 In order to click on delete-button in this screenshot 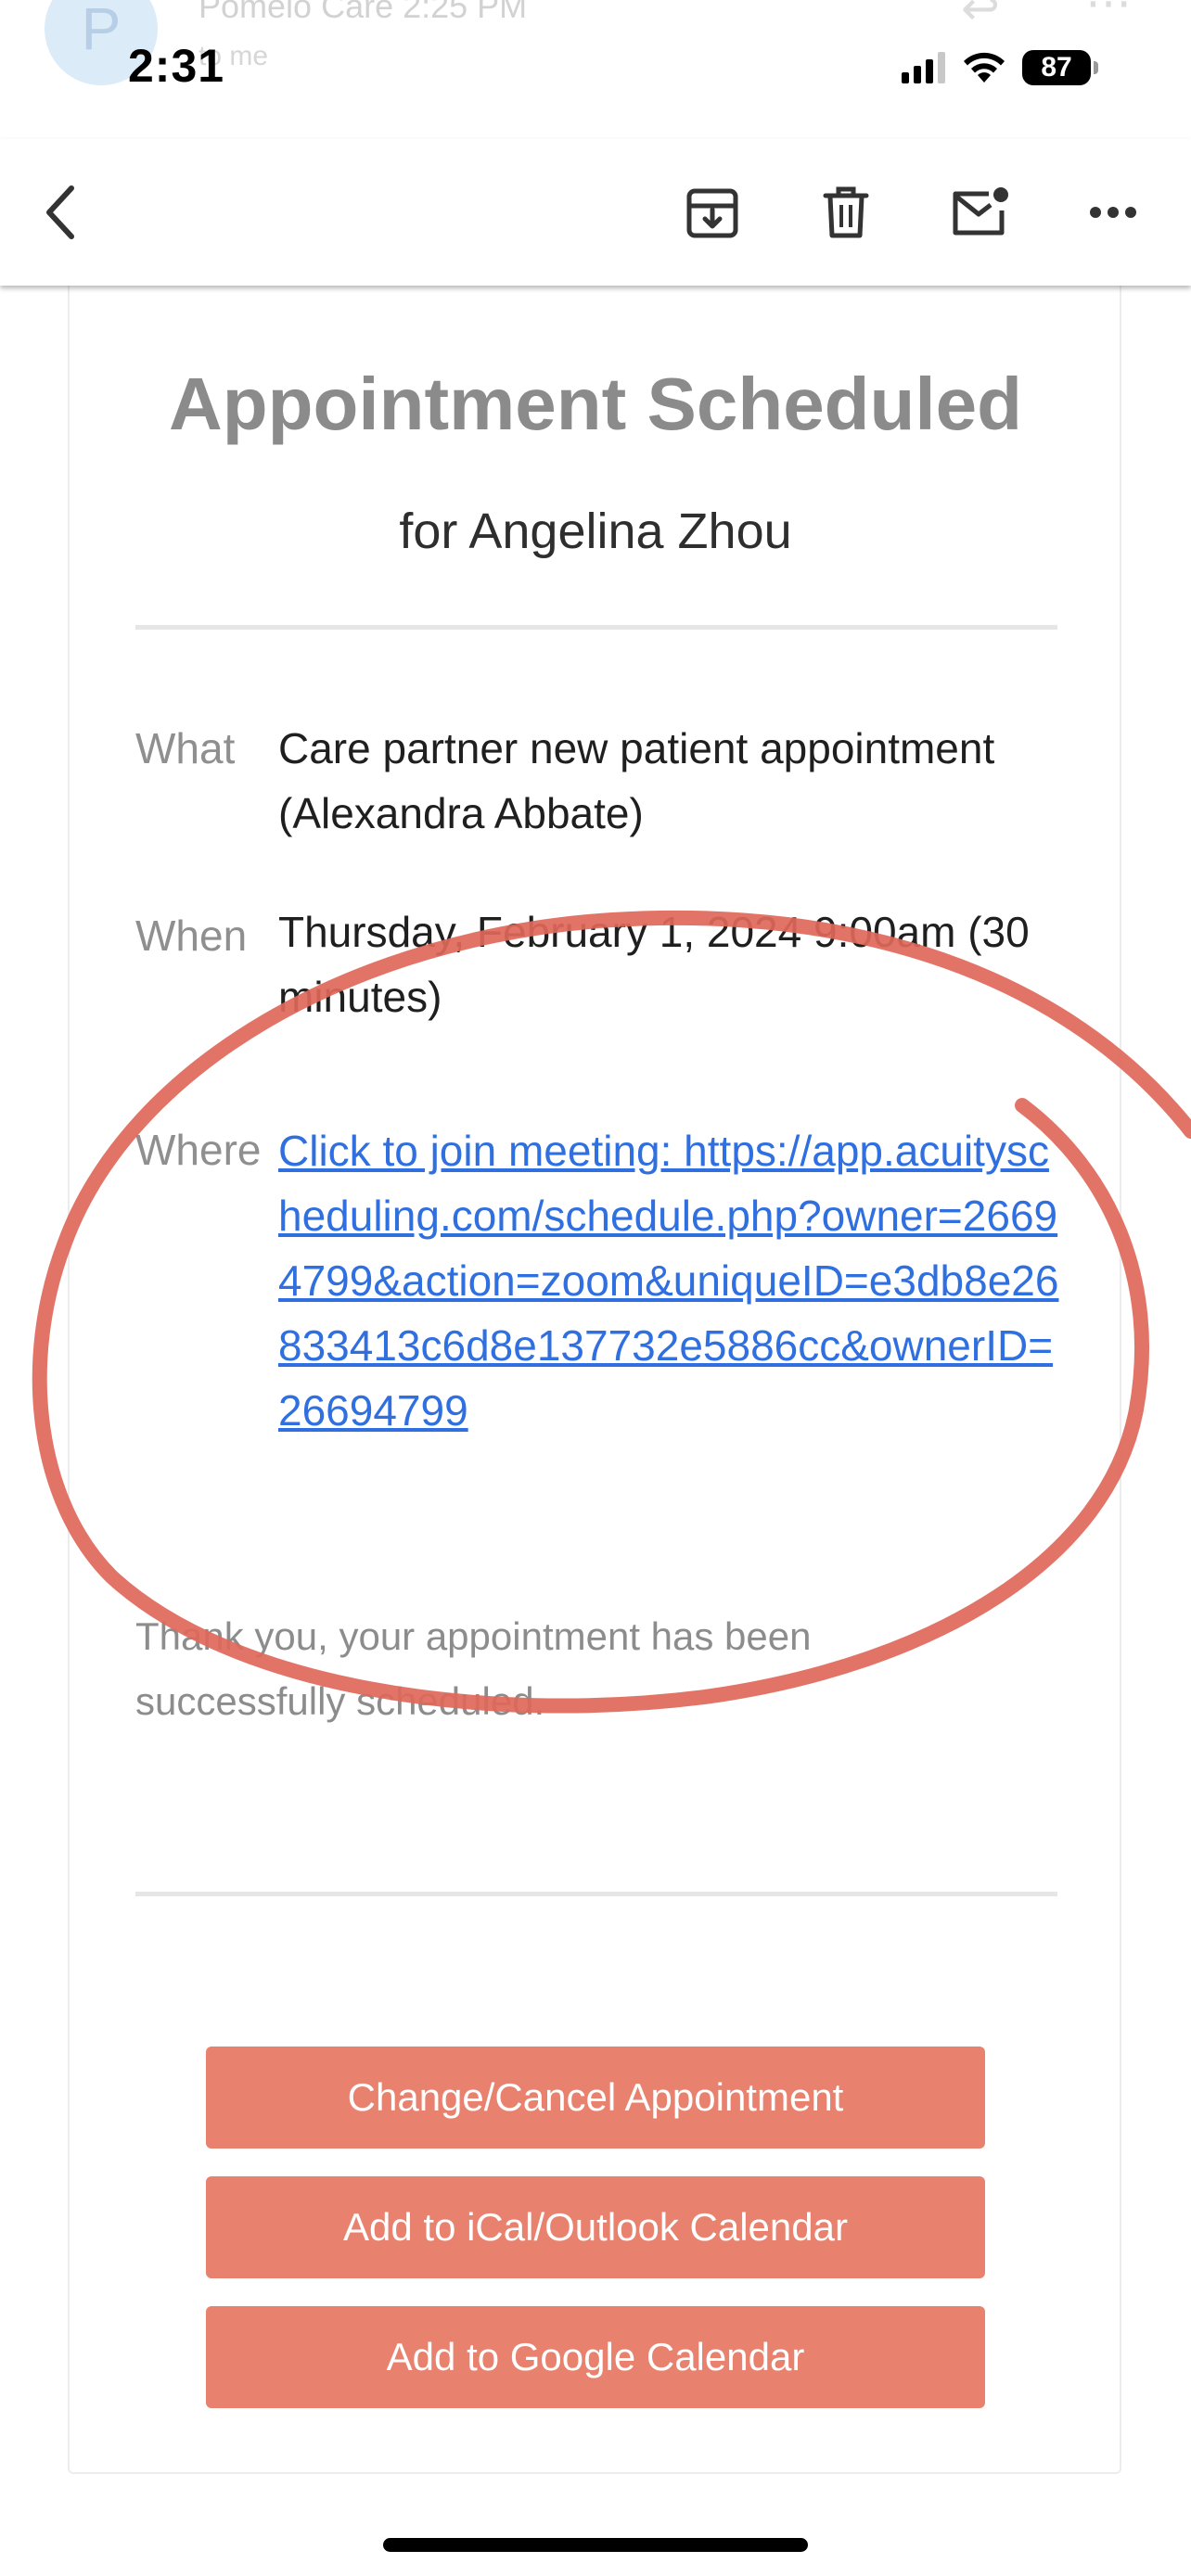, I will do `click(846, 212)`.